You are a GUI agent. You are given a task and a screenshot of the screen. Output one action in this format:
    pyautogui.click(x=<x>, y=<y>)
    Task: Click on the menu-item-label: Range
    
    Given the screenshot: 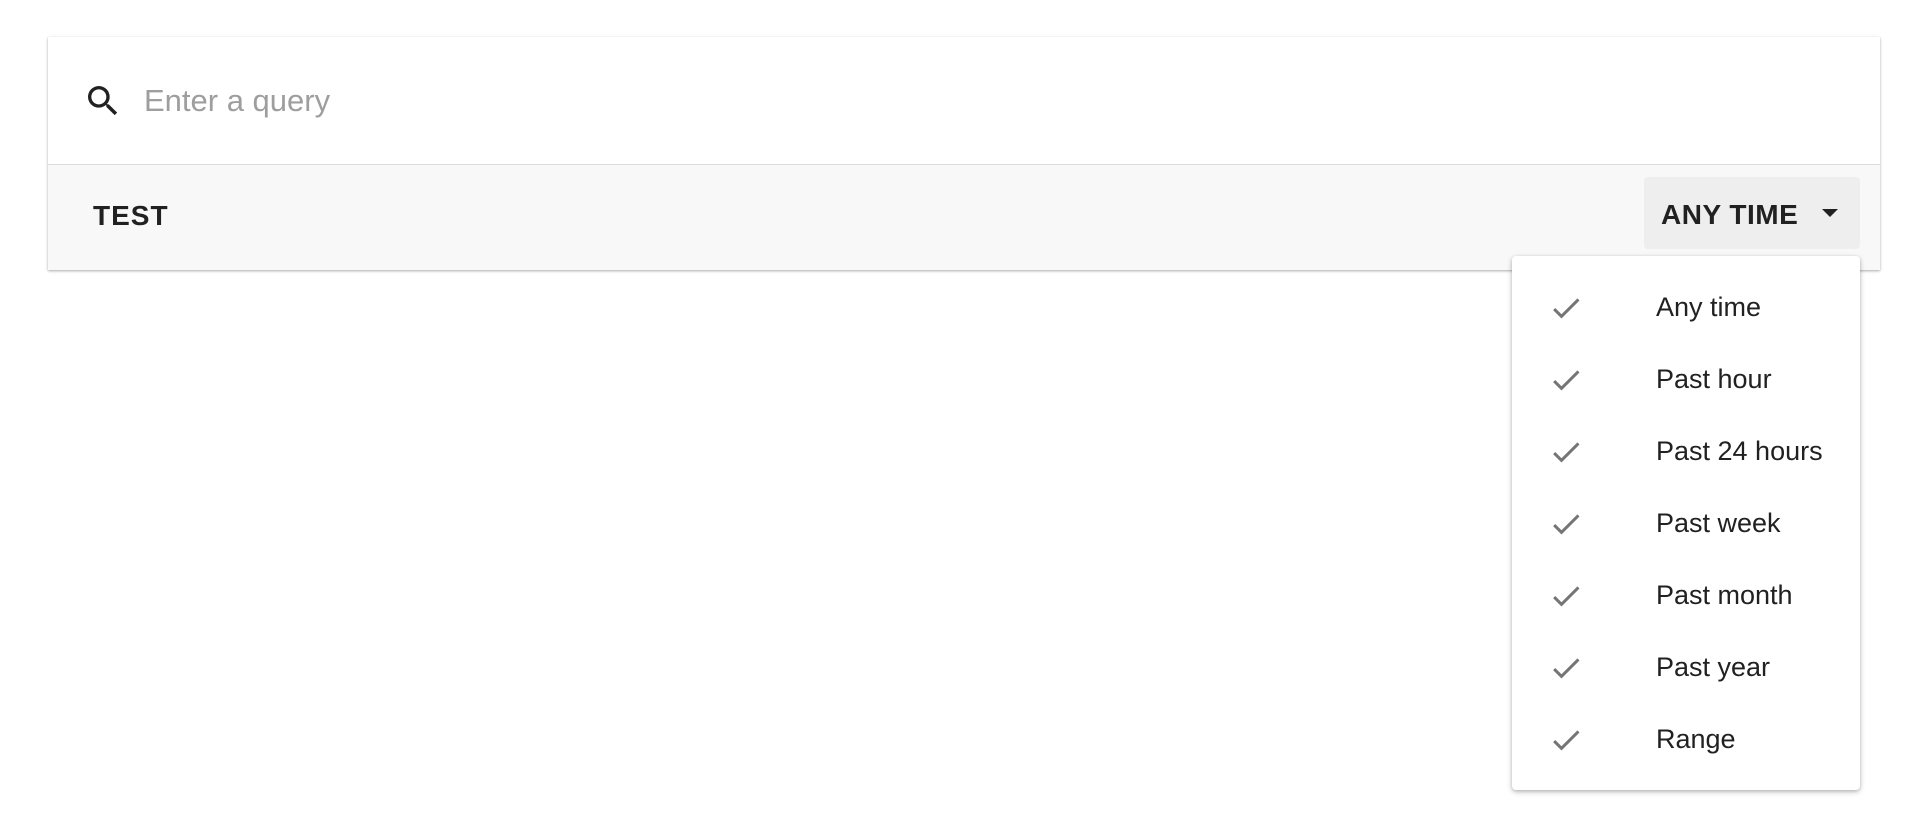 What is the action you would take?
    pyautogui.click(x=1696, y=739)
    